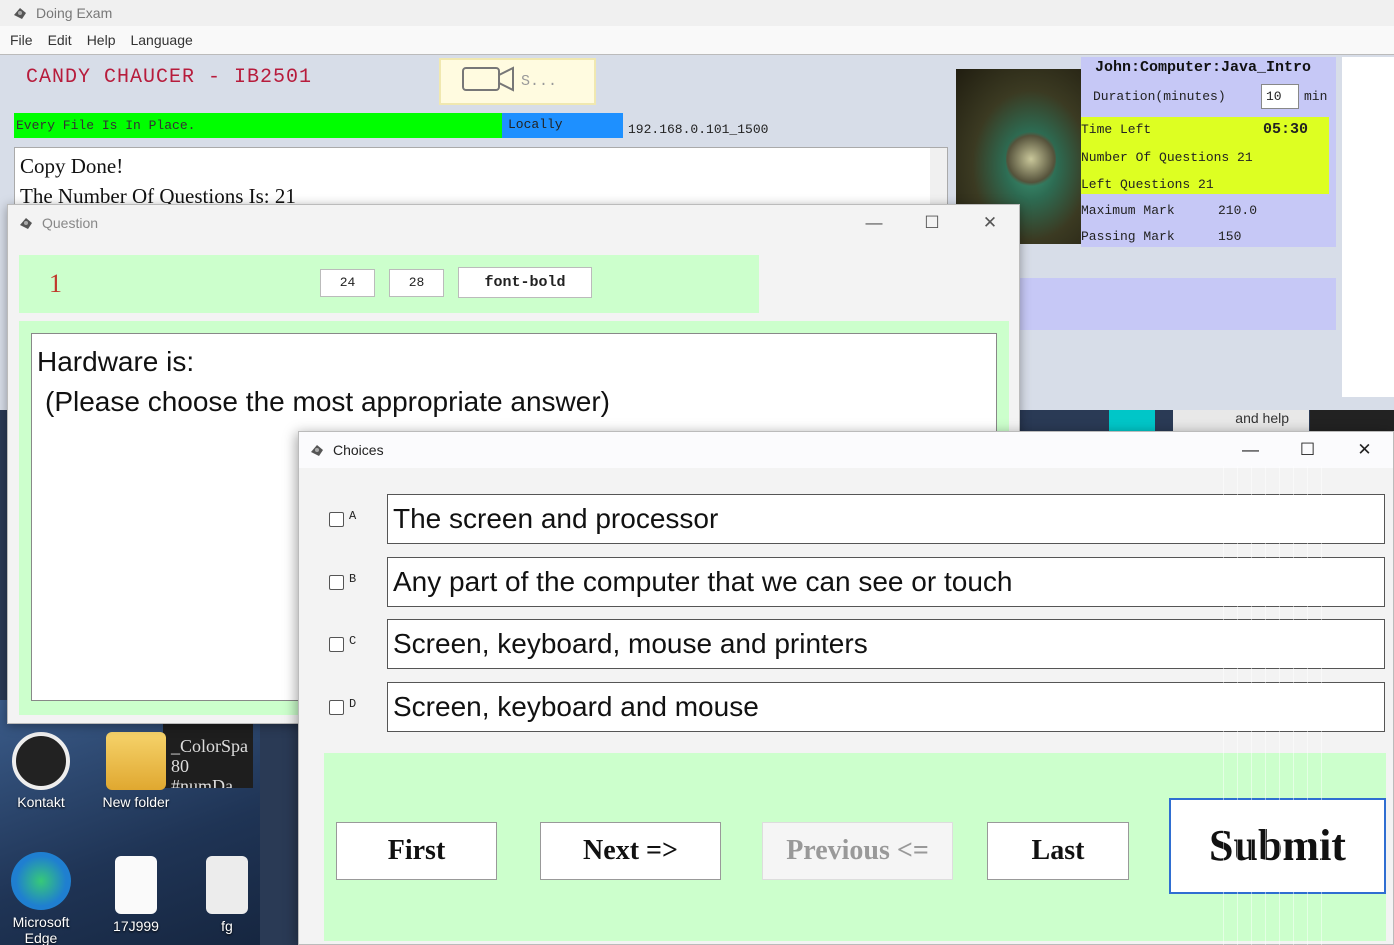 The width and height of the screenshot is (1394, 945). I want to click on kontakt-icon, so click(41, 761).